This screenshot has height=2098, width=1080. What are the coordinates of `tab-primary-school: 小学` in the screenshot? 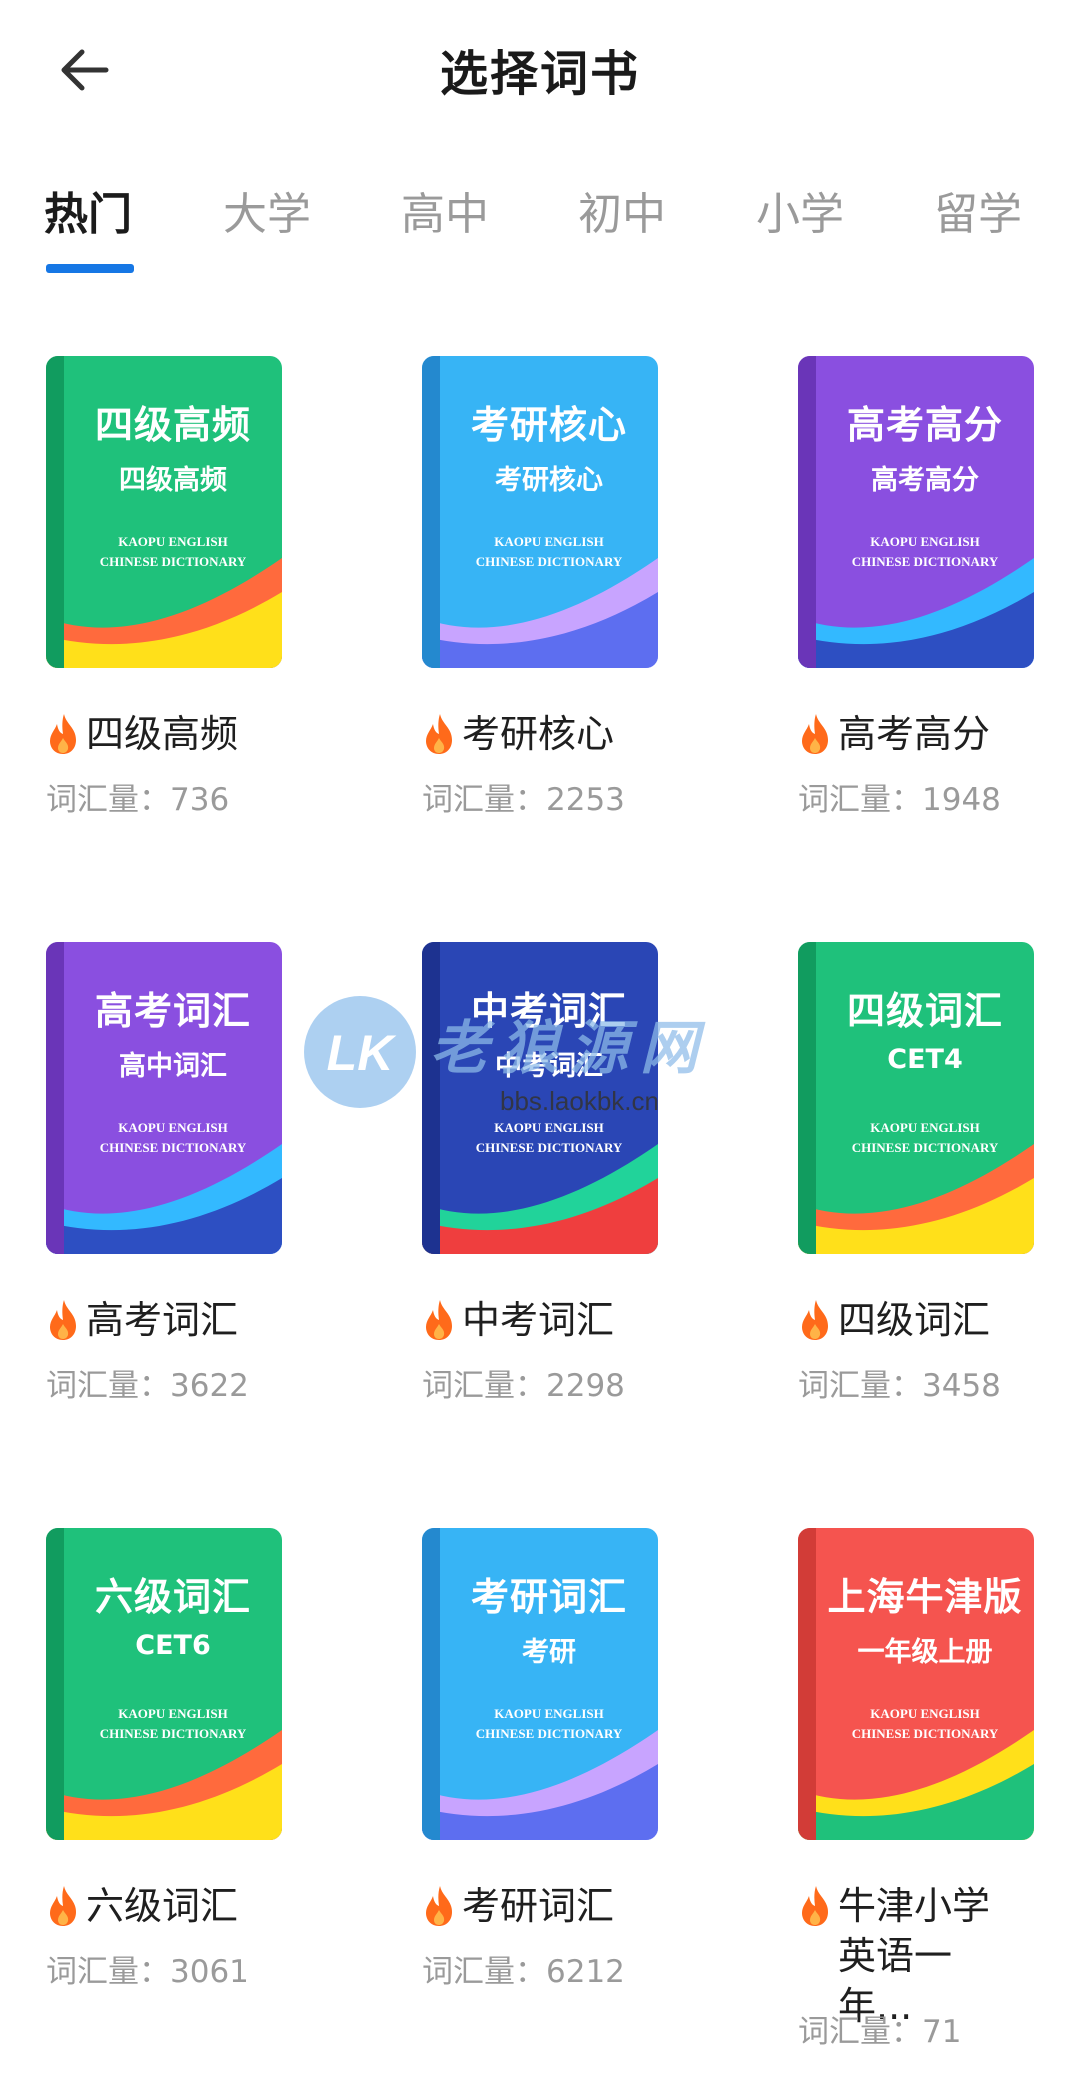 It's located at (800, 210).